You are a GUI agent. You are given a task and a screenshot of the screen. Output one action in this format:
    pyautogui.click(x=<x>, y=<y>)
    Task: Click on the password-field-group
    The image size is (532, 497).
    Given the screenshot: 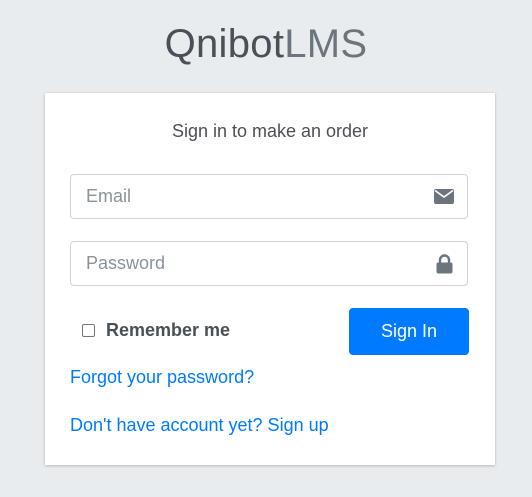 What is the action you would take?
    pyautogui.click(x=269, y=263)
    